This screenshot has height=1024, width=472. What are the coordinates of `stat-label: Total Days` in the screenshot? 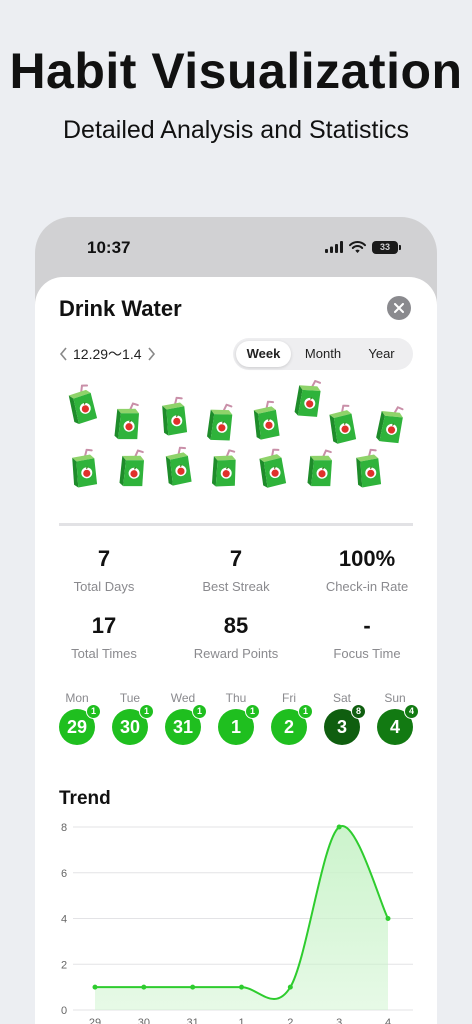 It's located at (104, 586).